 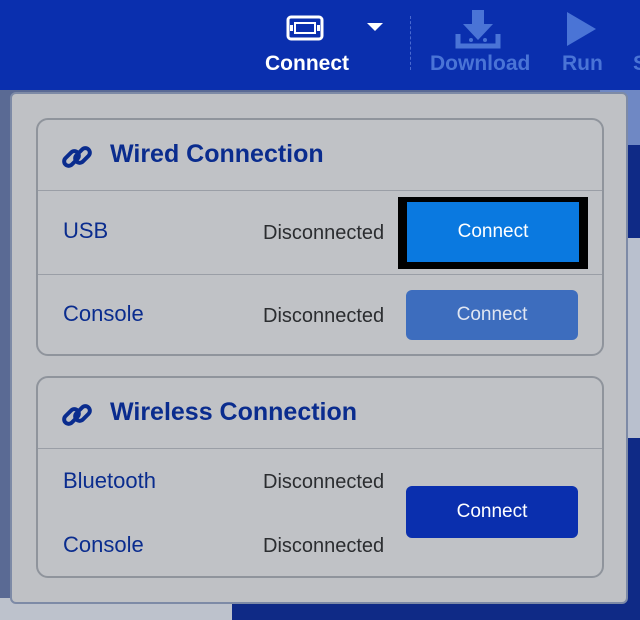 What do you see at coordinates (492, 512) in the screenshot?
I see `wireless-connect-button: Connect` at bounding box center [492, 512].